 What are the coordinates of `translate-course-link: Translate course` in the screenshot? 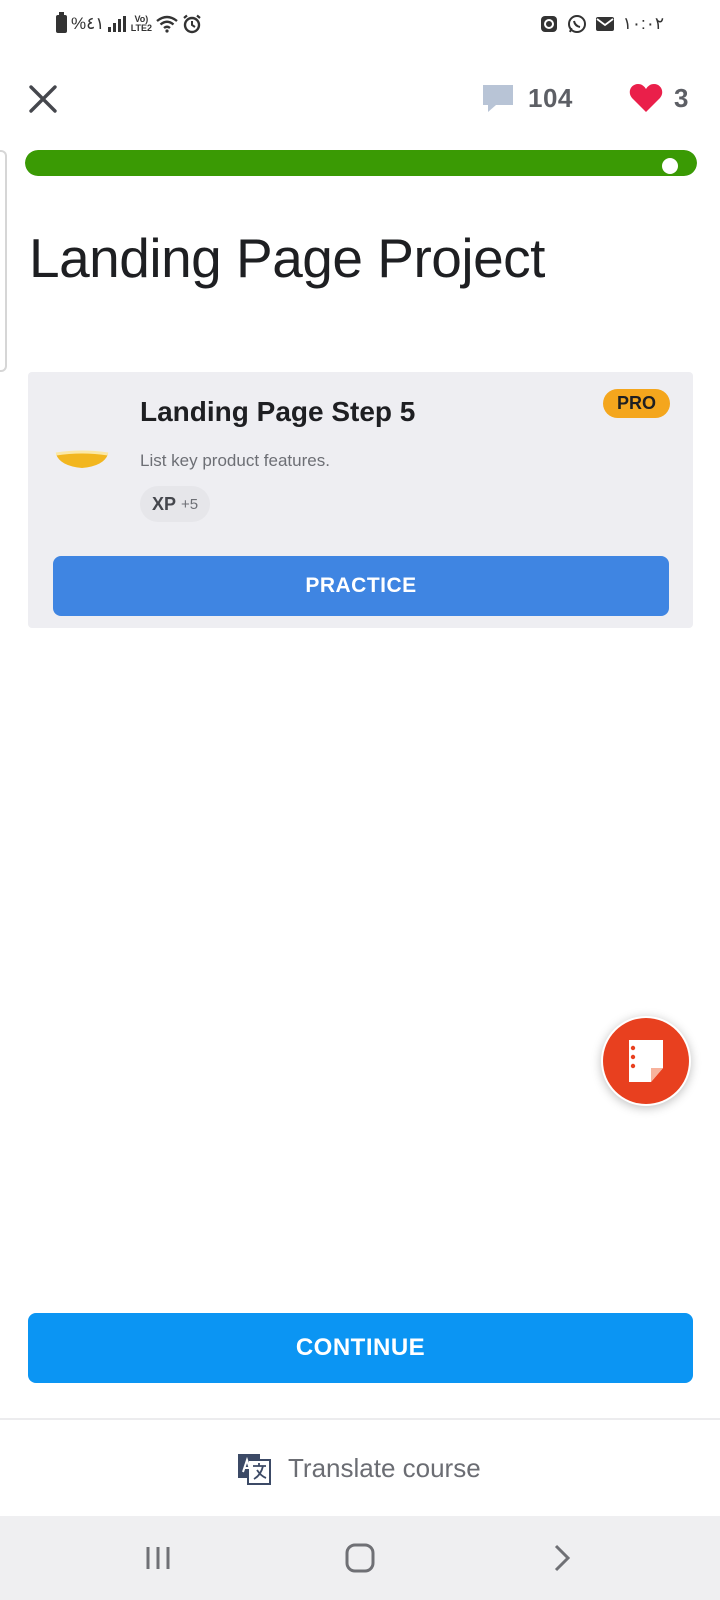 It's located at (358, 1468).